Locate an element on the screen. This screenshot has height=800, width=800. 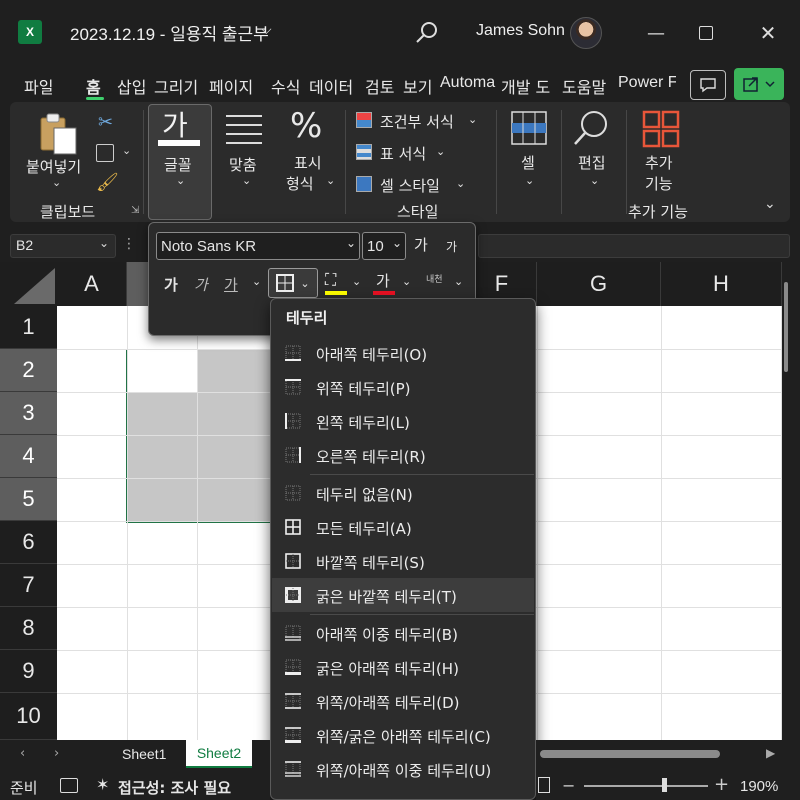
chevron-down-icon: ⌵ is located at coordinates (266, 30).